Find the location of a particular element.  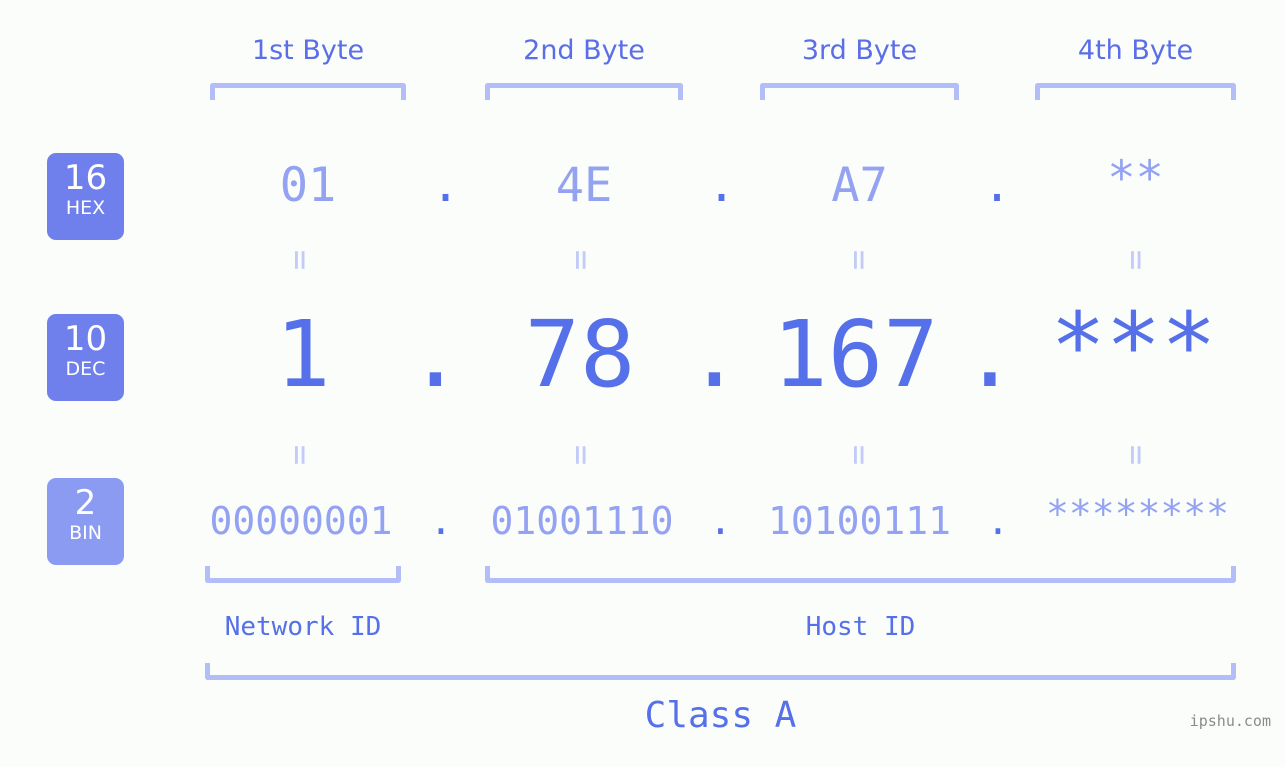

class-label: Class A is located at coordinates (720, 715).